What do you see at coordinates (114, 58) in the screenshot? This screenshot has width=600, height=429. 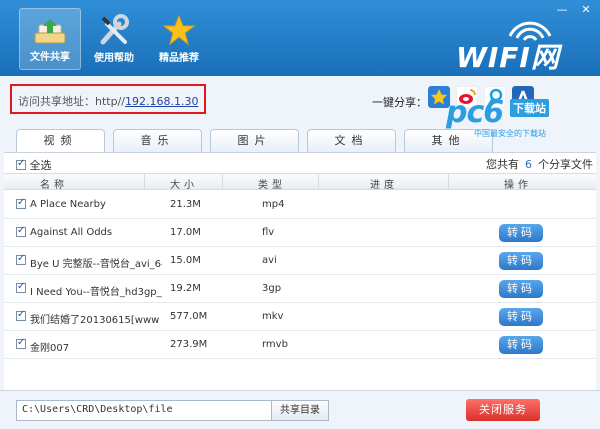 I see `help-label: 使用帮助` at bounding box center [114, 58].